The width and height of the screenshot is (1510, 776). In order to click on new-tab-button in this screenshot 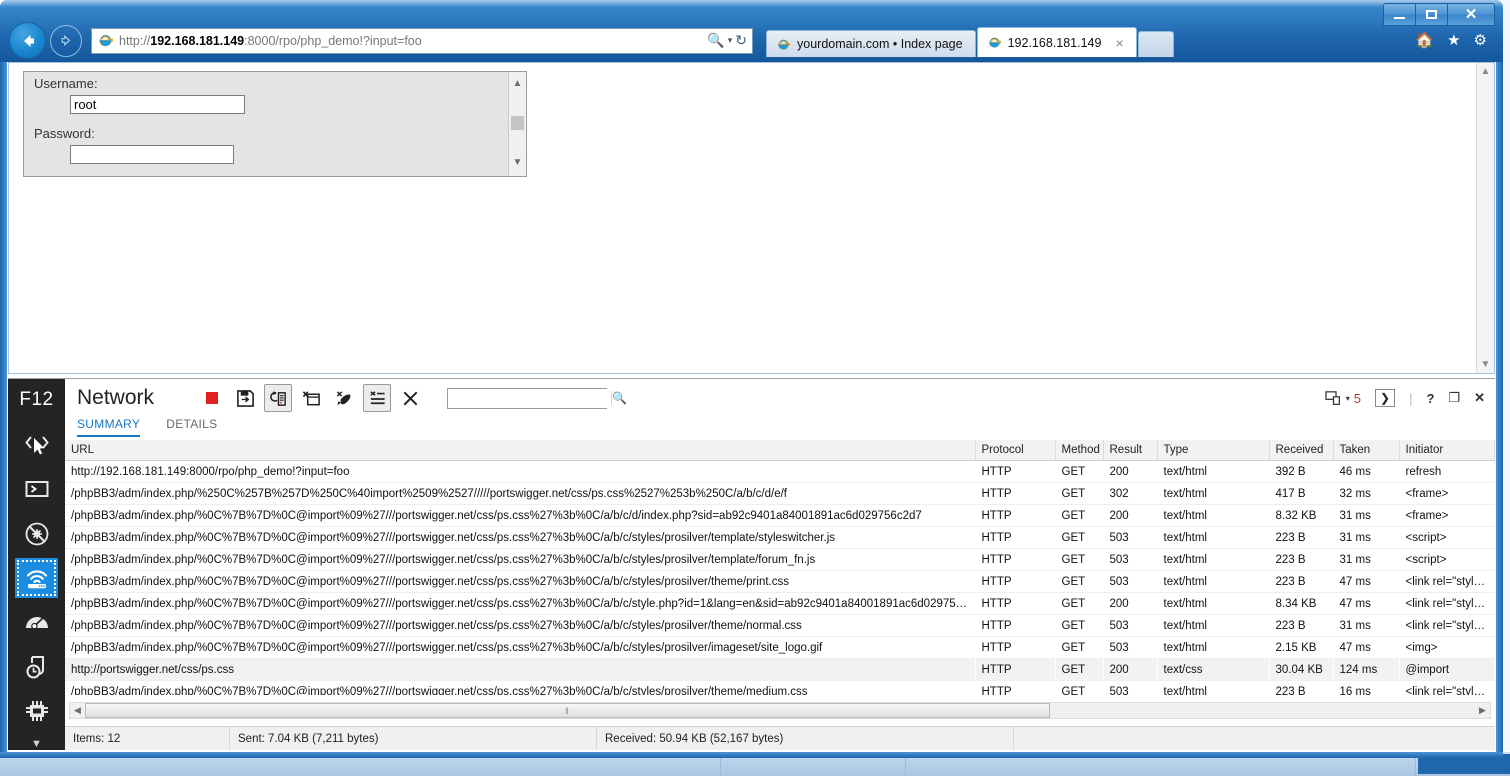, I will do `click(1155, 44)`.